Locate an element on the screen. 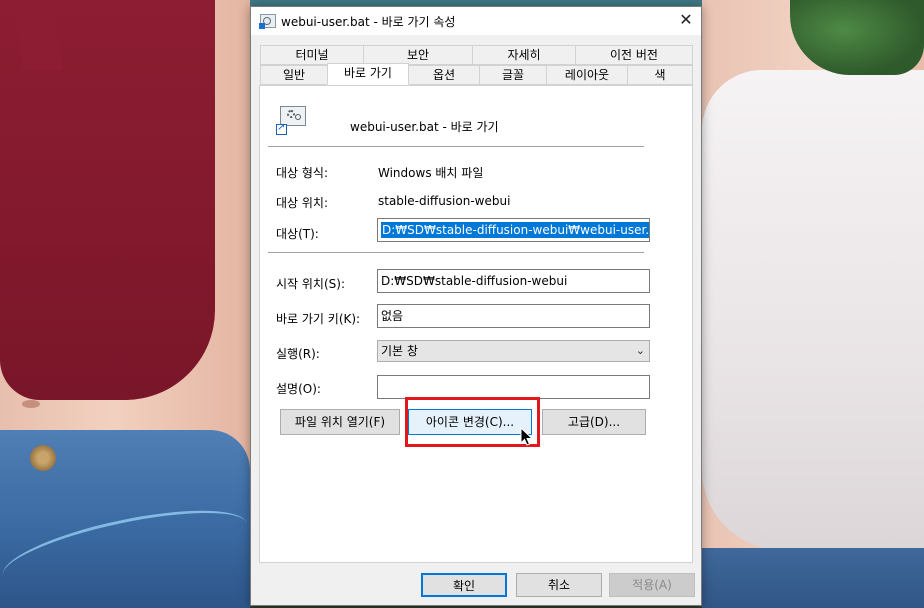  window-title: webui-user.bat - 바로 가기 속성 is located at coordinates (368, 22).